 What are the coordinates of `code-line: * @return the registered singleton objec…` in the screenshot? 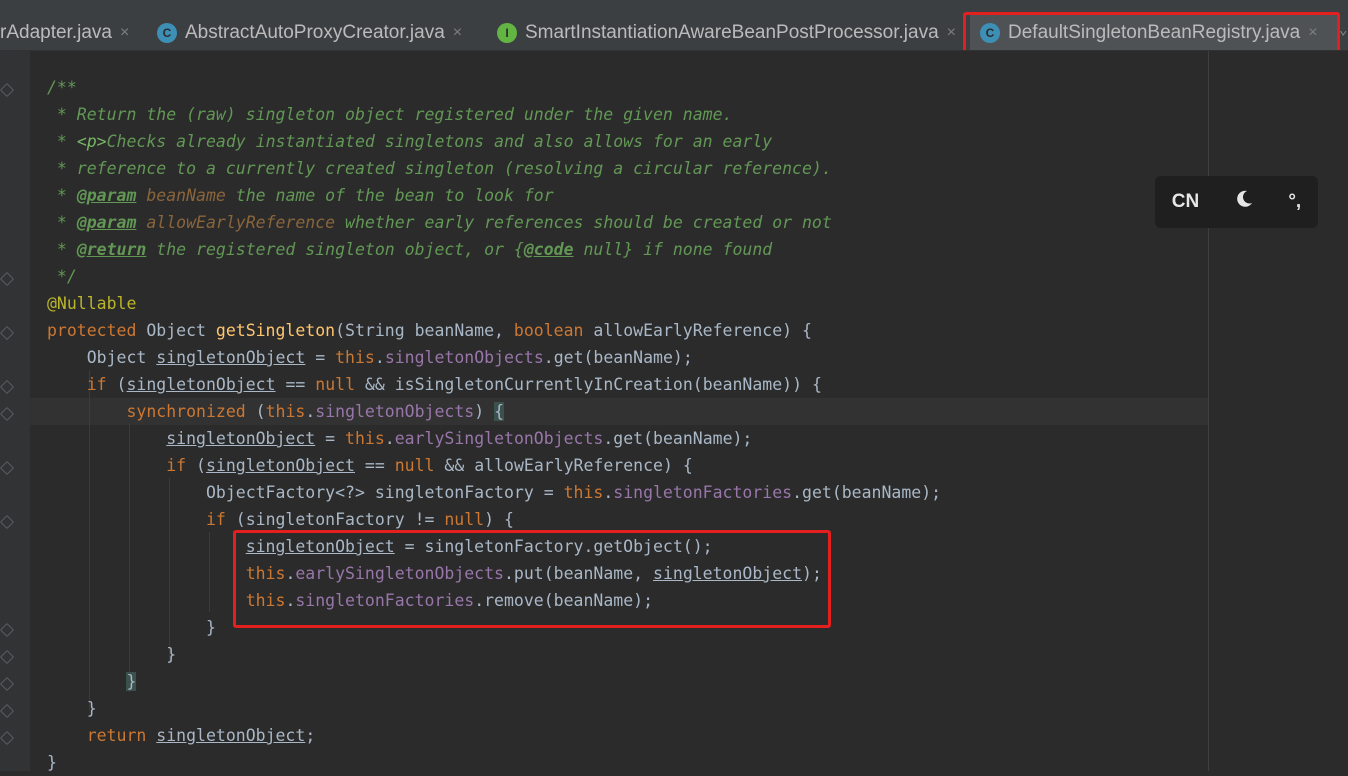 It's located at (410, 249).